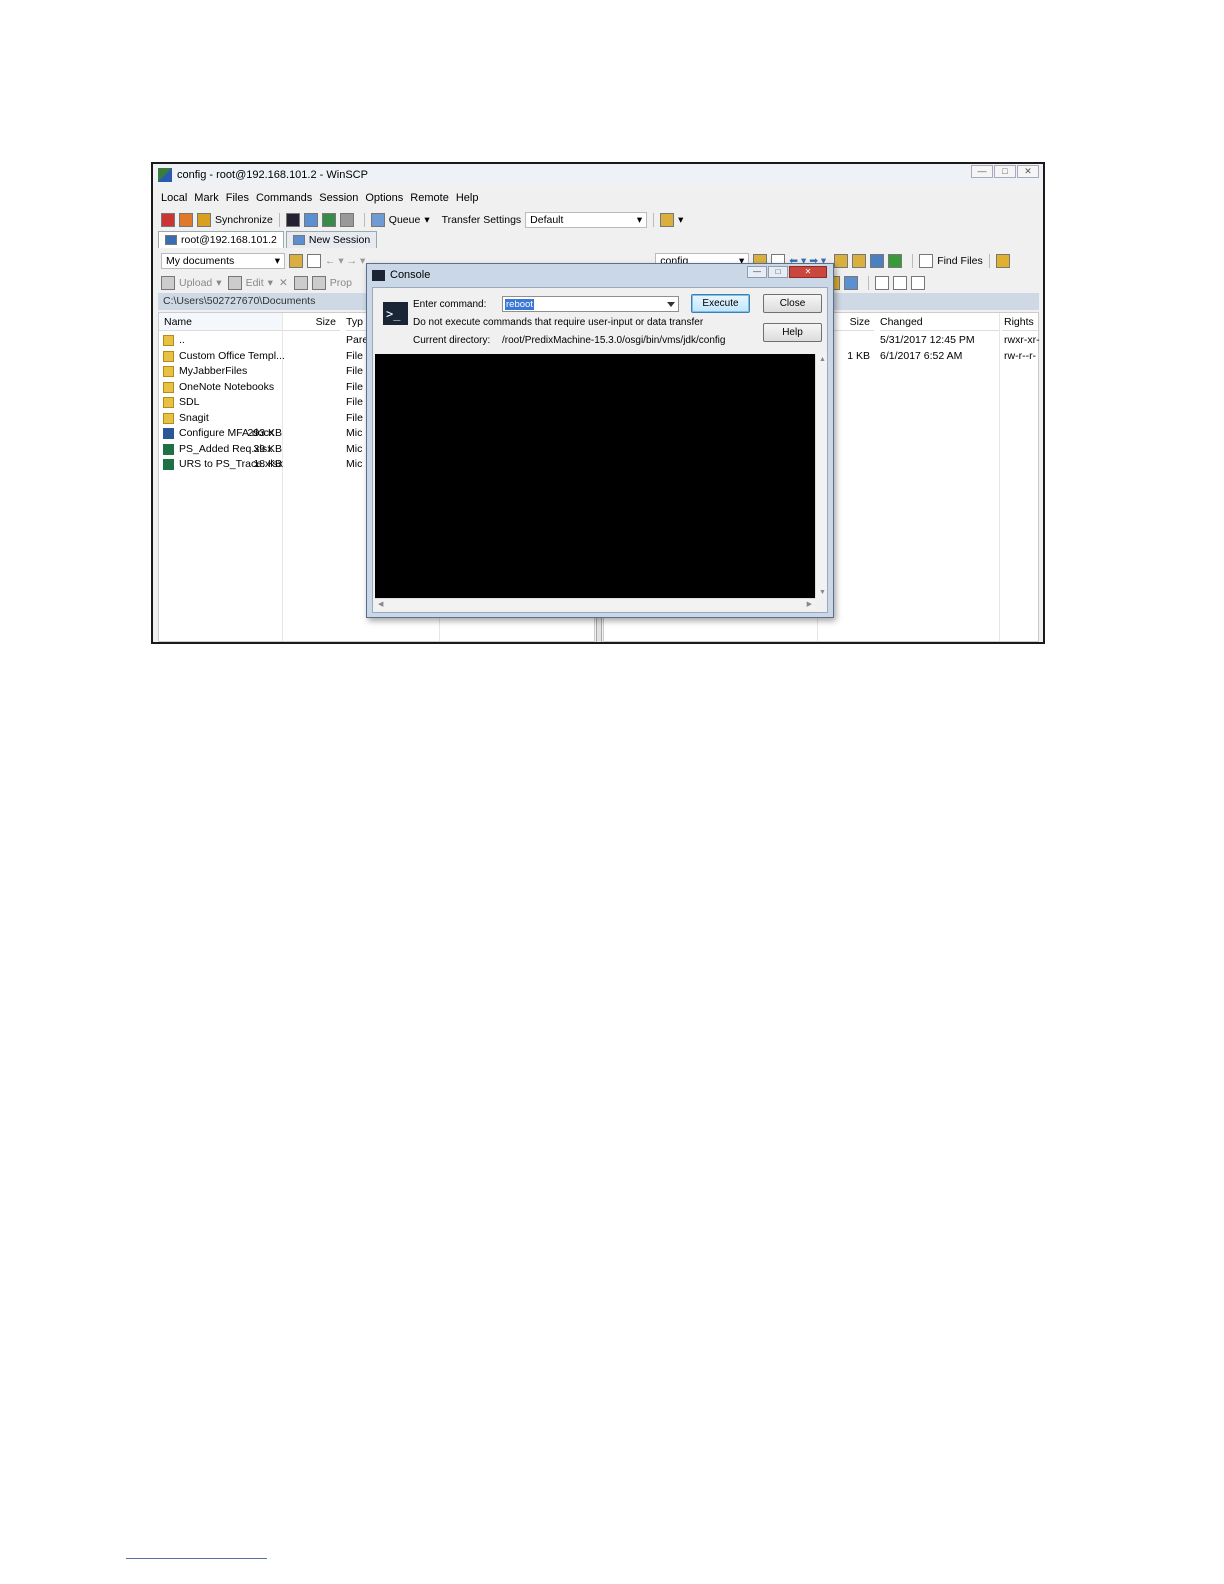 The image size is (1224, 1584). I want to click on refresh-icon, so click(895, 261).